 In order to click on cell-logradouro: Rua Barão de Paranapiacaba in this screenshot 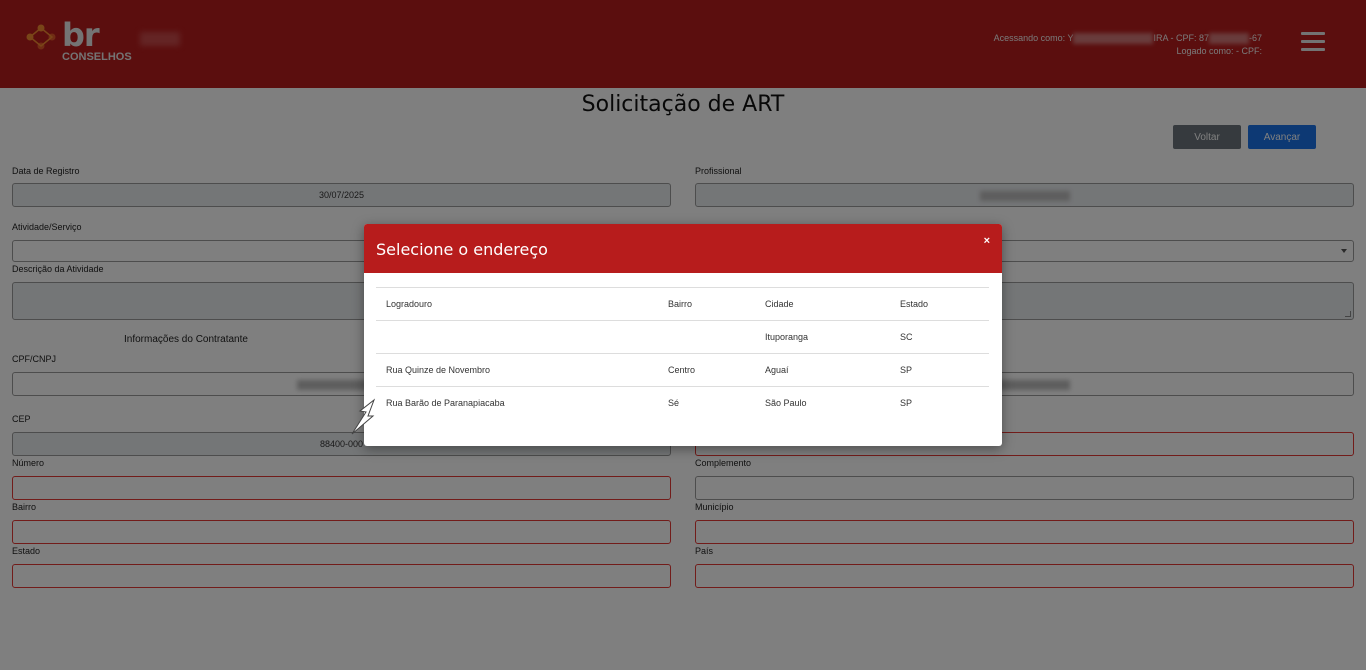, I will do `click(517, 403)`.